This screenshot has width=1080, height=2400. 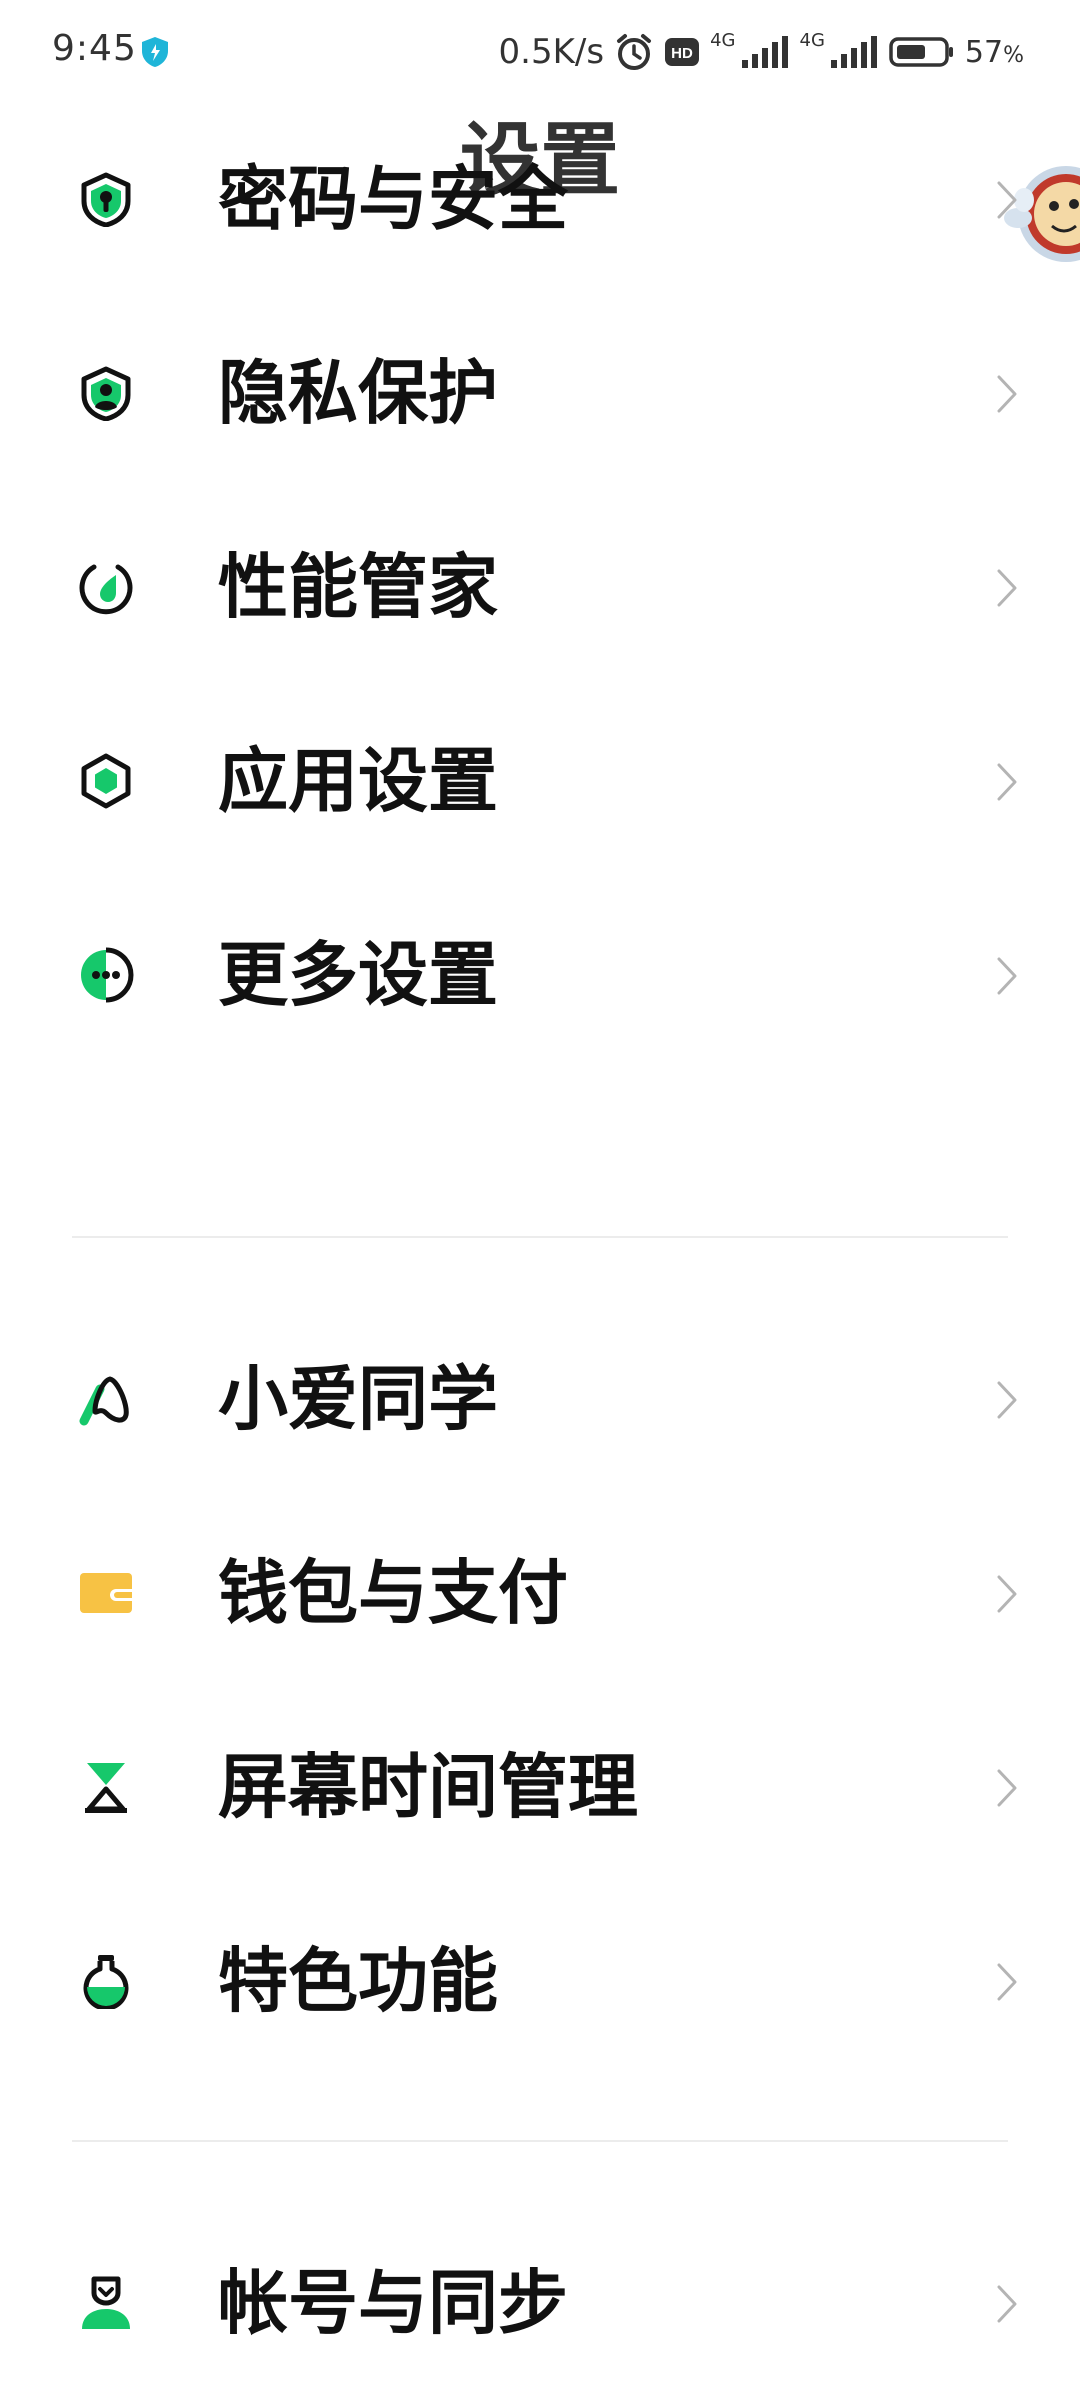 What do you see at coordinates (540, 393) in the screenshot?
I see `menu-item-privacy: 隐私保护` at bounding box center [540, 393].